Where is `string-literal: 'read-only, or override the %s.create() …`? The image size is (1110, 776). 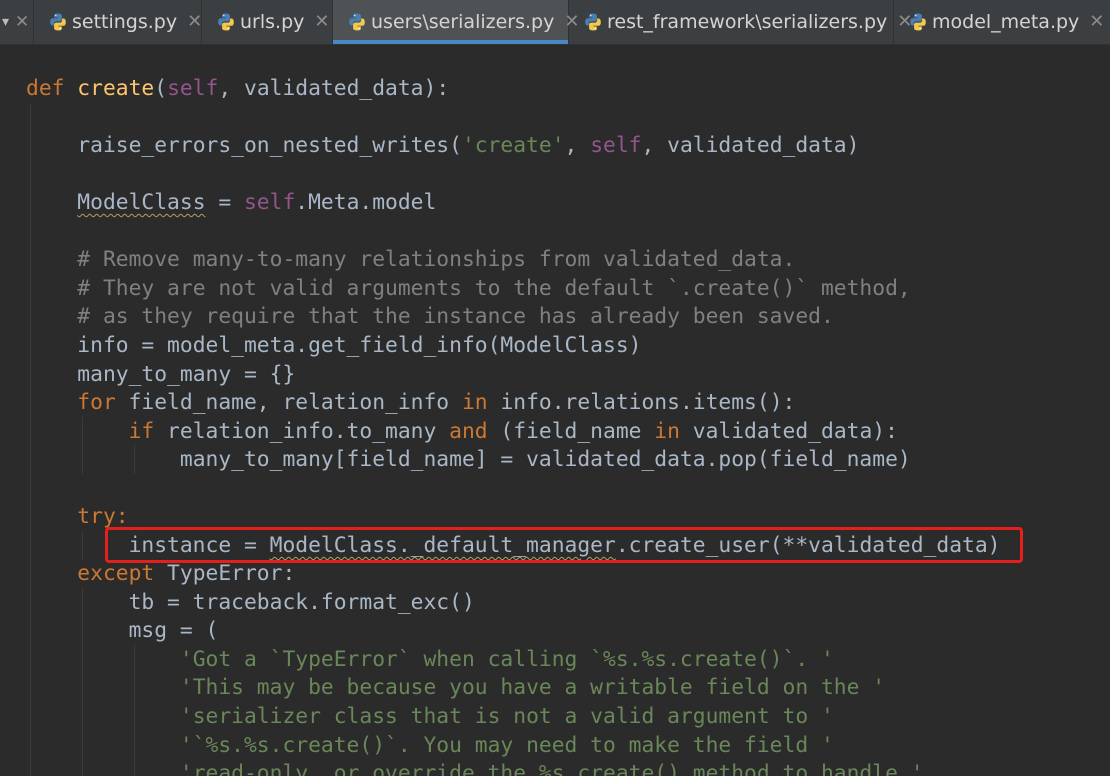
string-literal: 'read-only, or override the %s.create() … is located at coordinates (551, 768).